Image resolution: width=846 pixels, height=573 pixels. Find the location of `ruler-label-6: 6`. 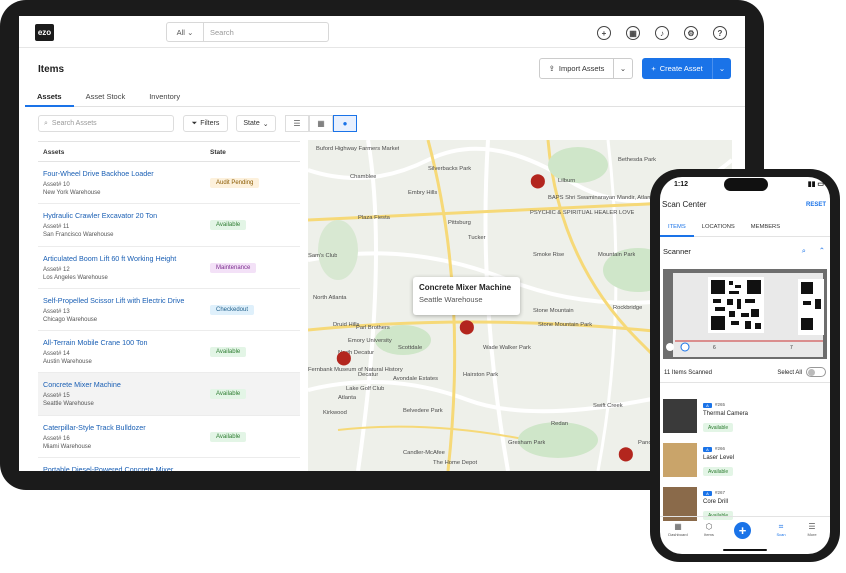

ruler-label-6: 6 is located at coordinates (714, 348).